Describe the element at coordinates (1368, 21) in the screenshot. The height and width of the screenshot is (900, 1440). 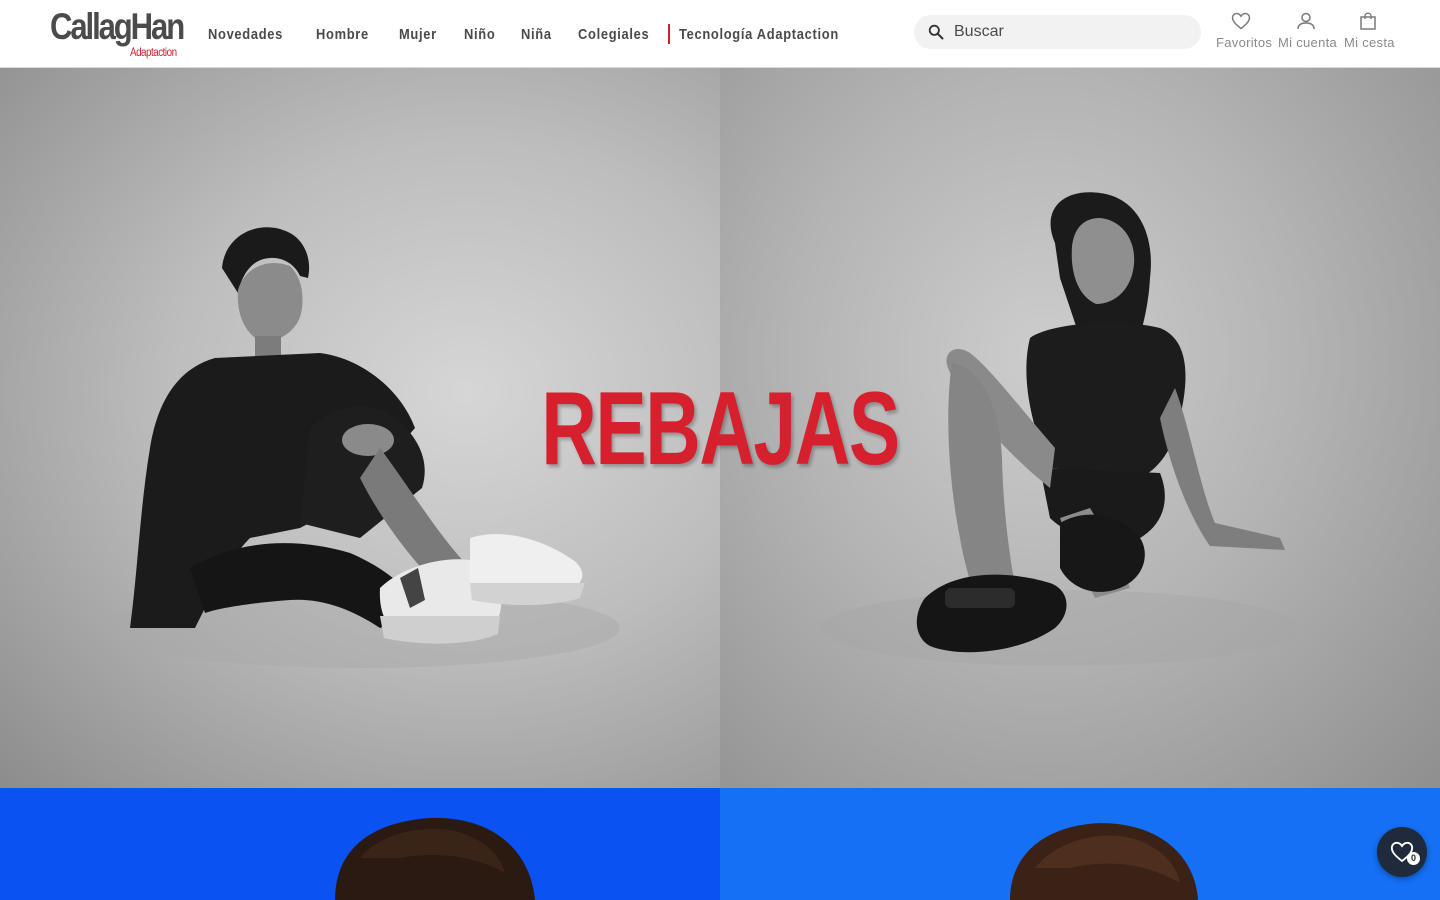
I see `bag-icon` at that location.